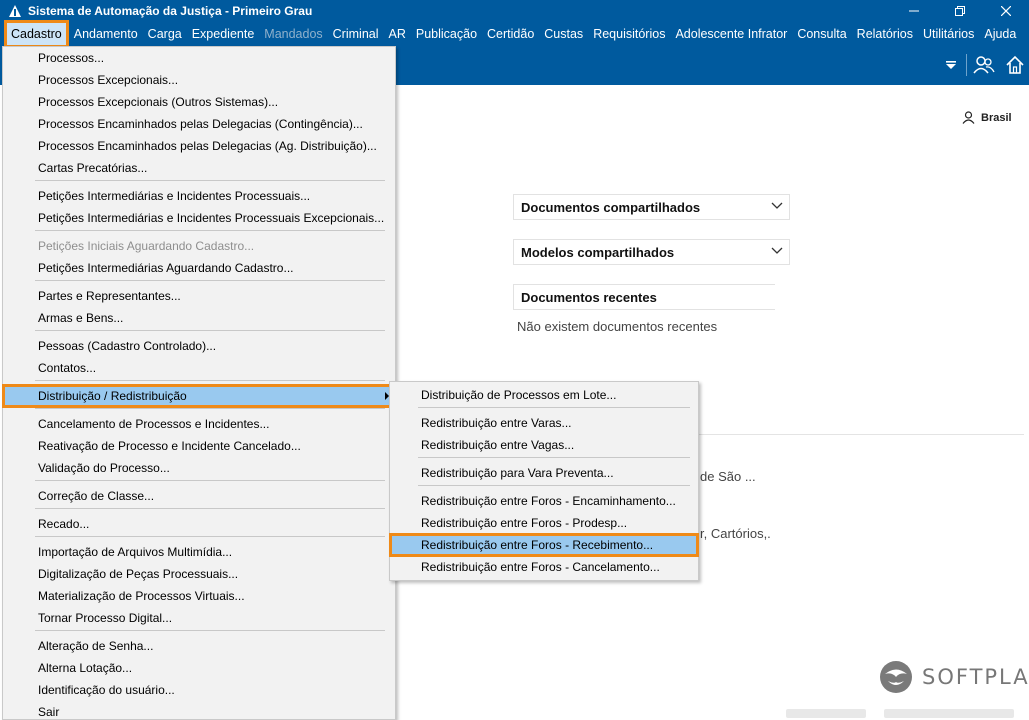 The image size is (1029, 720). I want to click on menu-item-distribuicao-redistribuicao: Distribuição / Redistribuição, so click(199, 396).